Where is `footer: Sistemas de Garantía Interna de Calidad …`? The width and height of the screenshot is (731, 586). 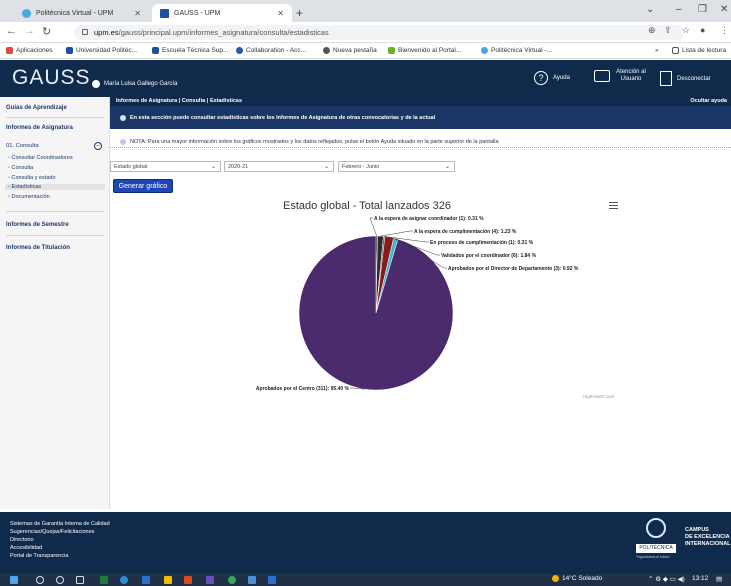 footer: Sistemas de Garantía Interna de Calidad … is located at coordinates (365, 543).